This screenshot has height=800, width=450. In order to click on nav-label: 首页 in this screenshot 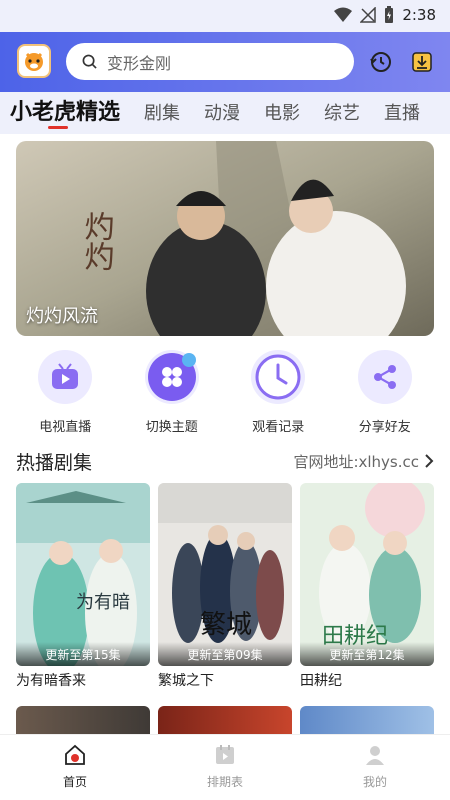, I will do `click(74, 782)`.